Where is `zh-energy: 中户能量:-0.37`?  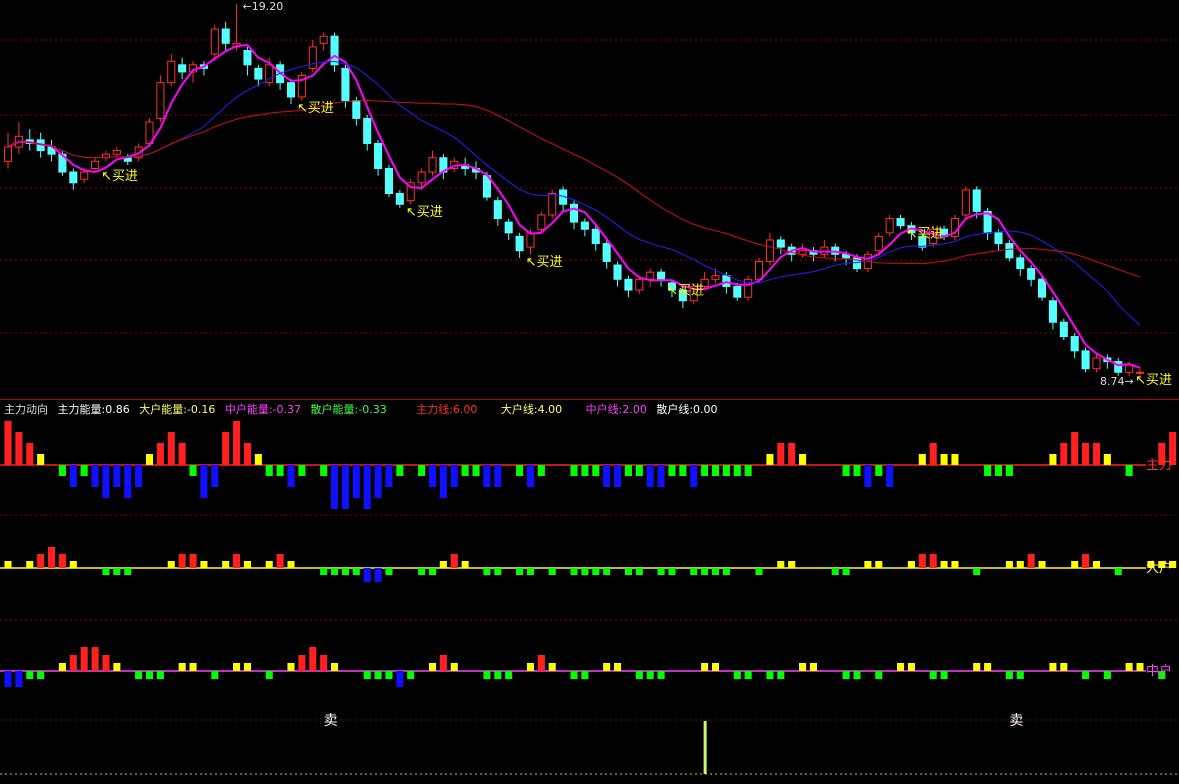 zh-energy: 中户能量:-0.37 is located at coordinates (263, 409).